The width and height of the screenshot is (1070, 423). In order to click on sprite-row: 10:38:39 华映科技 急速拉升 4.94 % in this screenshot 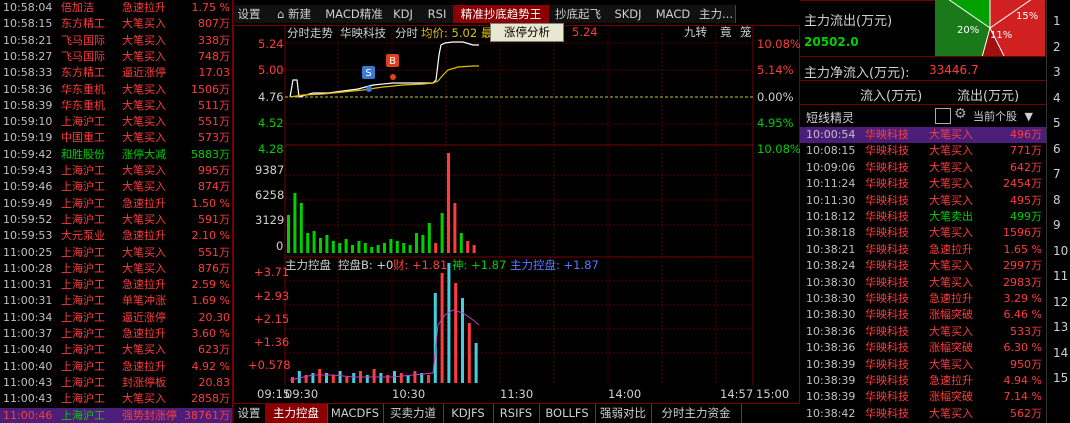, I will do `click(923, 381)`.